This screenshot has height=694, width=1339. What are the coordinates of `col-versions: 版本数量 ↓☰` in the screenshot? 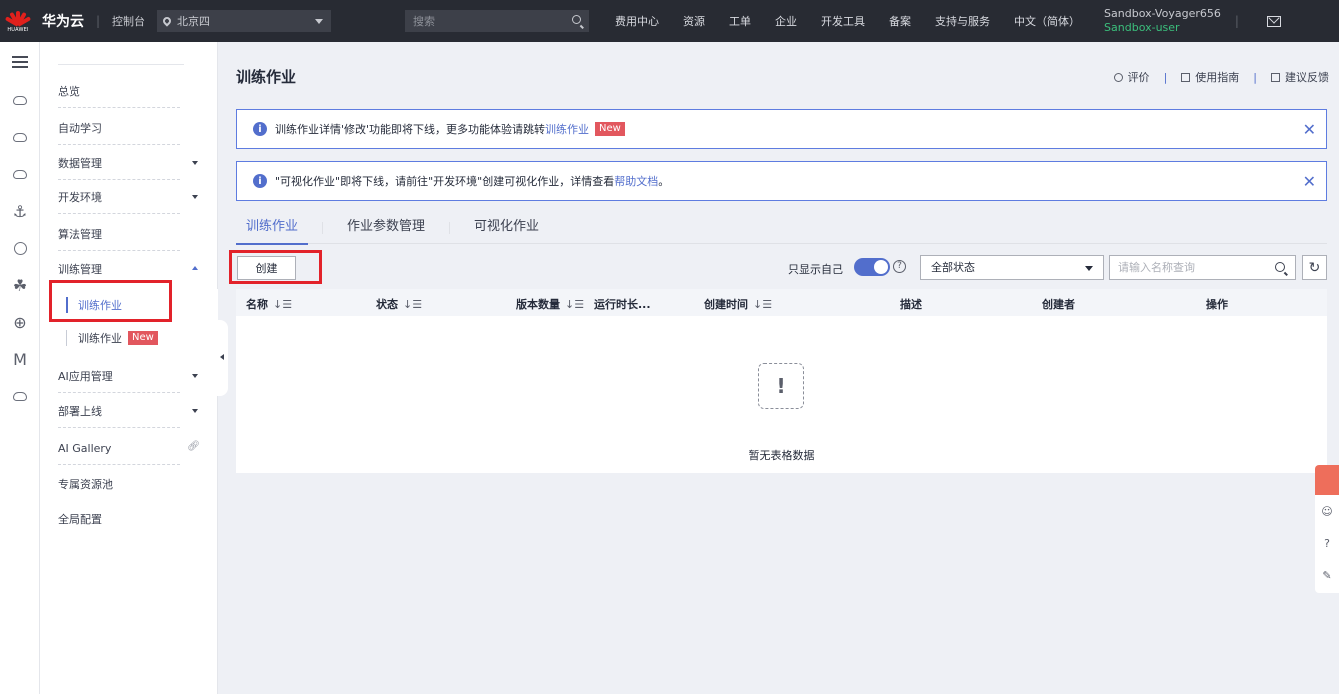 It's located at (550, 304).